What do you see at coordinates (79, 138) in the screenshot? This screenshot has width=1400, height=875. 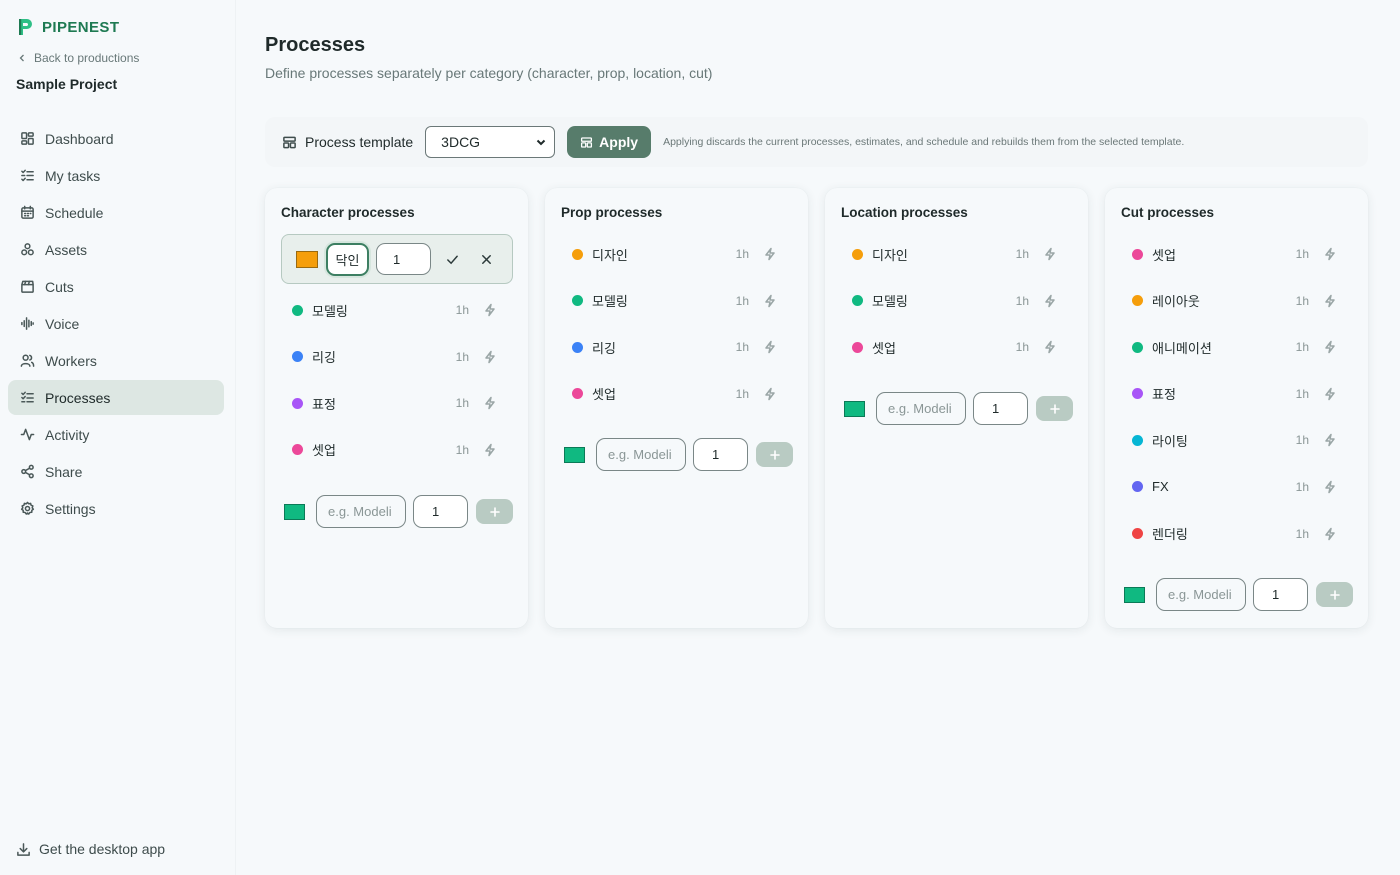 I see `sidebar-item-label: Dashboard` at bounding box center [79, 138].